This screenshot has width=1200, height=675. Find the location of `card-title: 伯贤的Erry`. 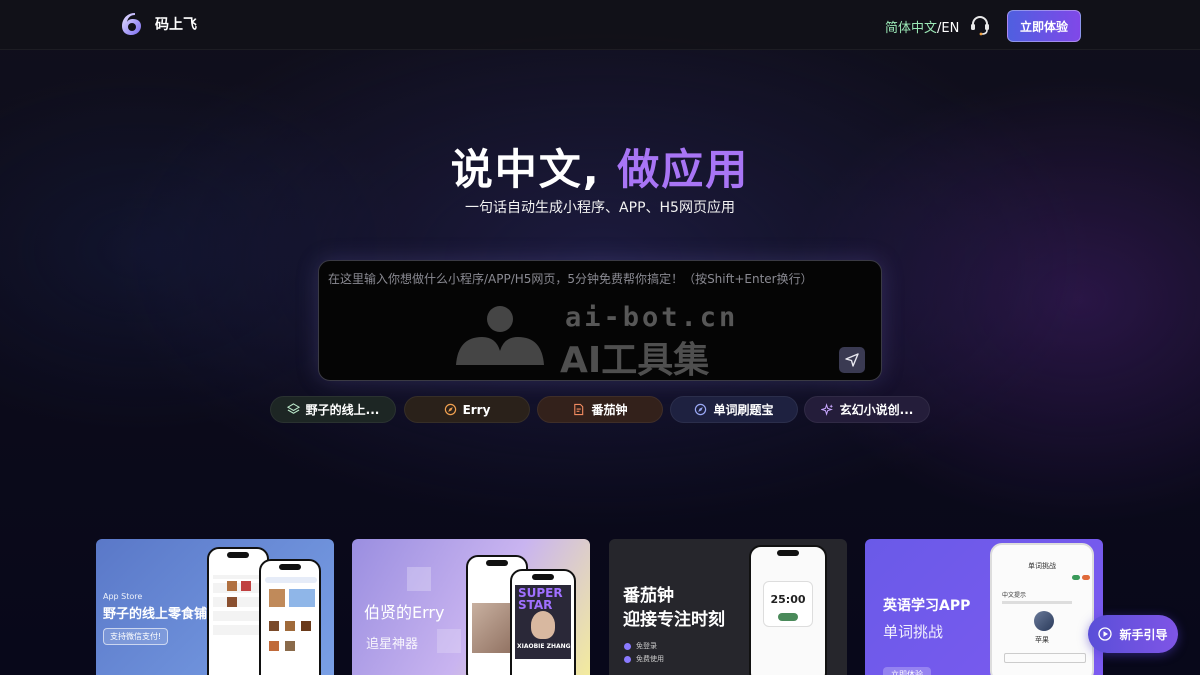

card-title: 伯贤的Erry is located at coordinates (404, 612).